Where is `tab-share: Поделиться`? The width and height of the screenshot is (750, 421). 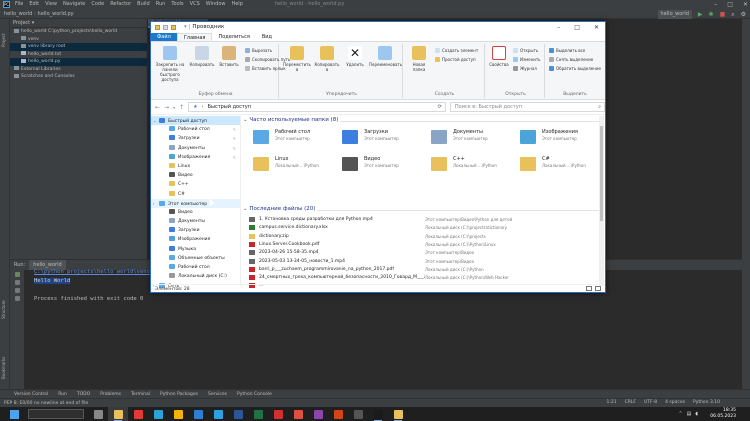 tab-share: Поделиться is located at coordinates (233, 37).